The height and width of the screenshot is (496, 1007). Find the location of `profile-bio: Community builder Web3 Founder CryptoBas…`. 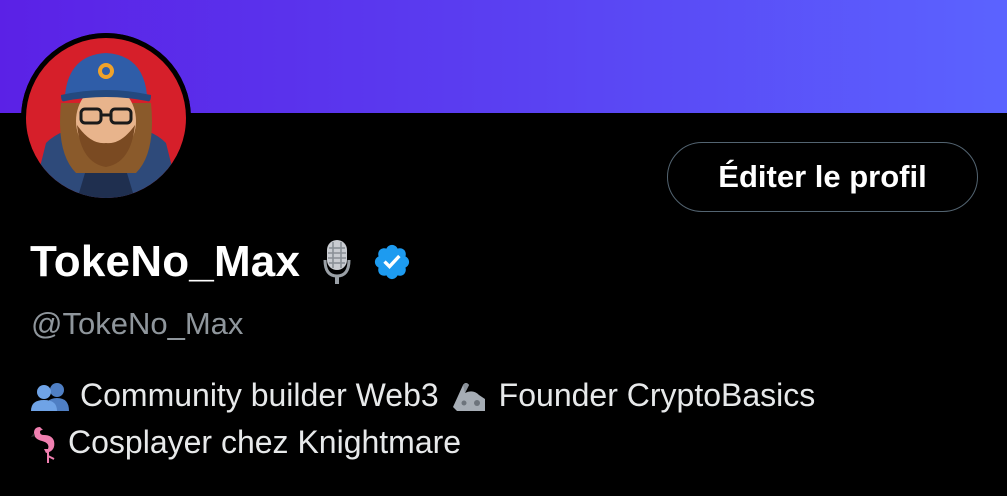

profile-bio: Community builder Web3 Founder CryptoBas… is located at coordinates (422, 419).